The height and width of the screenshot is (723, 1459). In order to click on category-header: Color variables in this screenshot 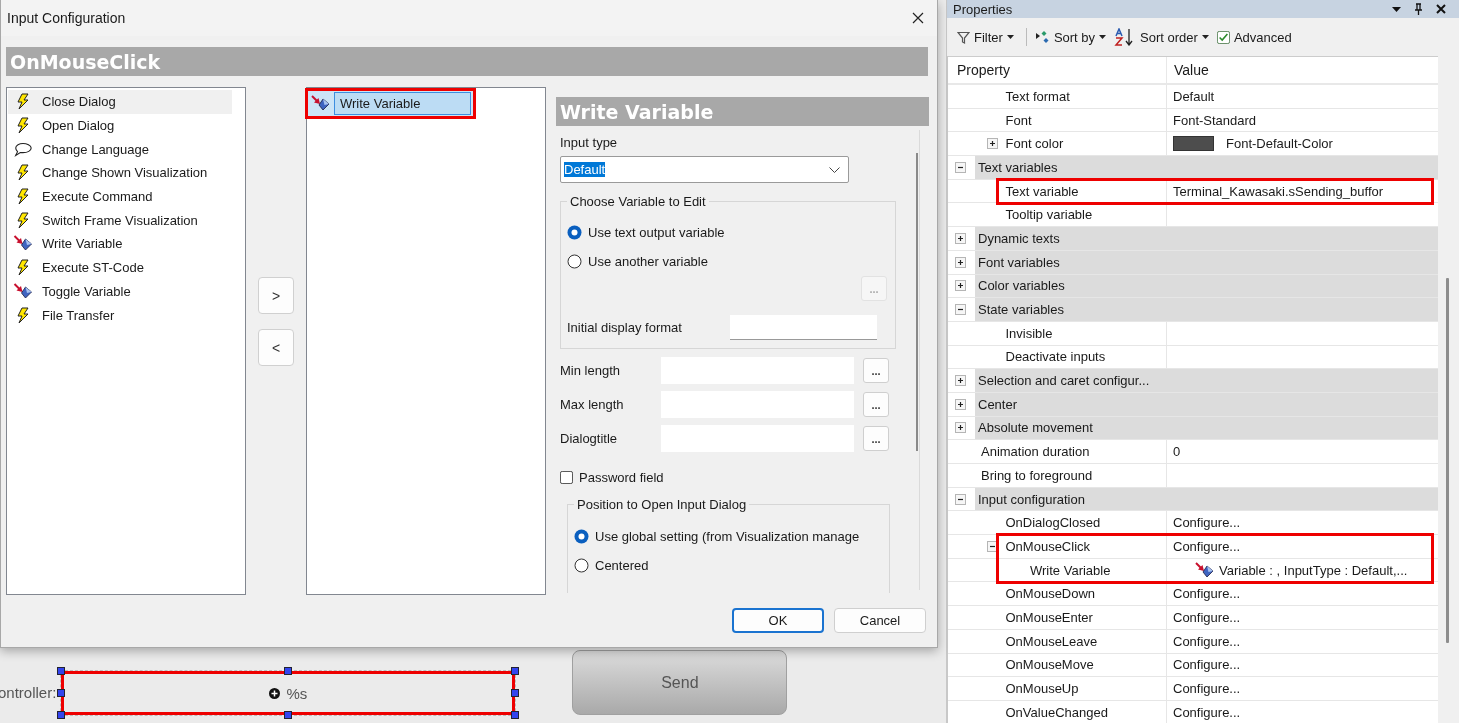, I will do `click(1206, 286)`.